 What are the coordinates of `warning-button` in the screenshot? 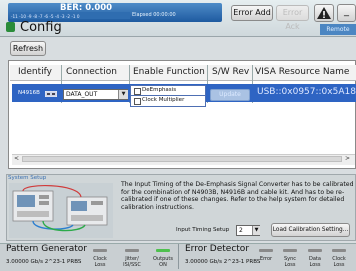 It's located at (324, 13).